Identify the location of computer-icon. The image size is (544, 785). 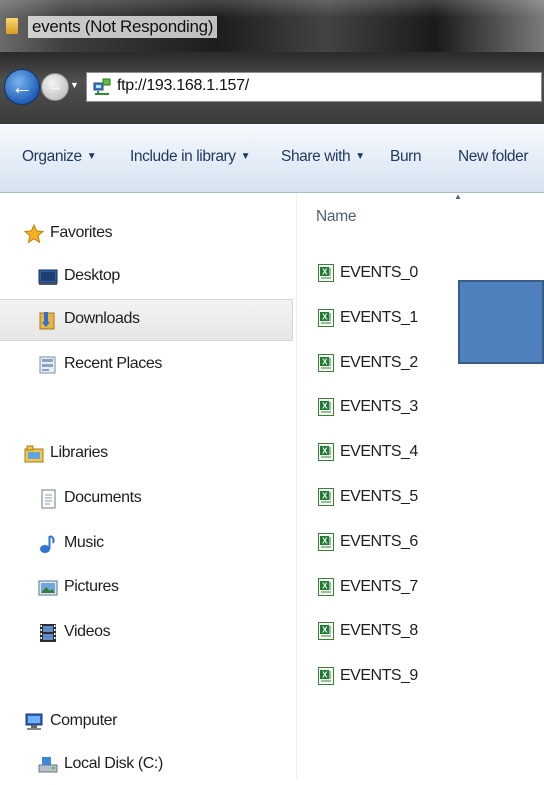
(34, 721).